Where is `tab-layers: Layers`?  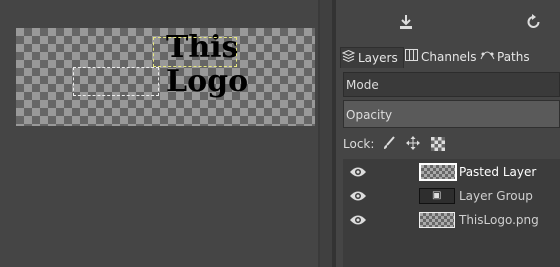 tab-layers: Layers is located at coordinates (372, 57).